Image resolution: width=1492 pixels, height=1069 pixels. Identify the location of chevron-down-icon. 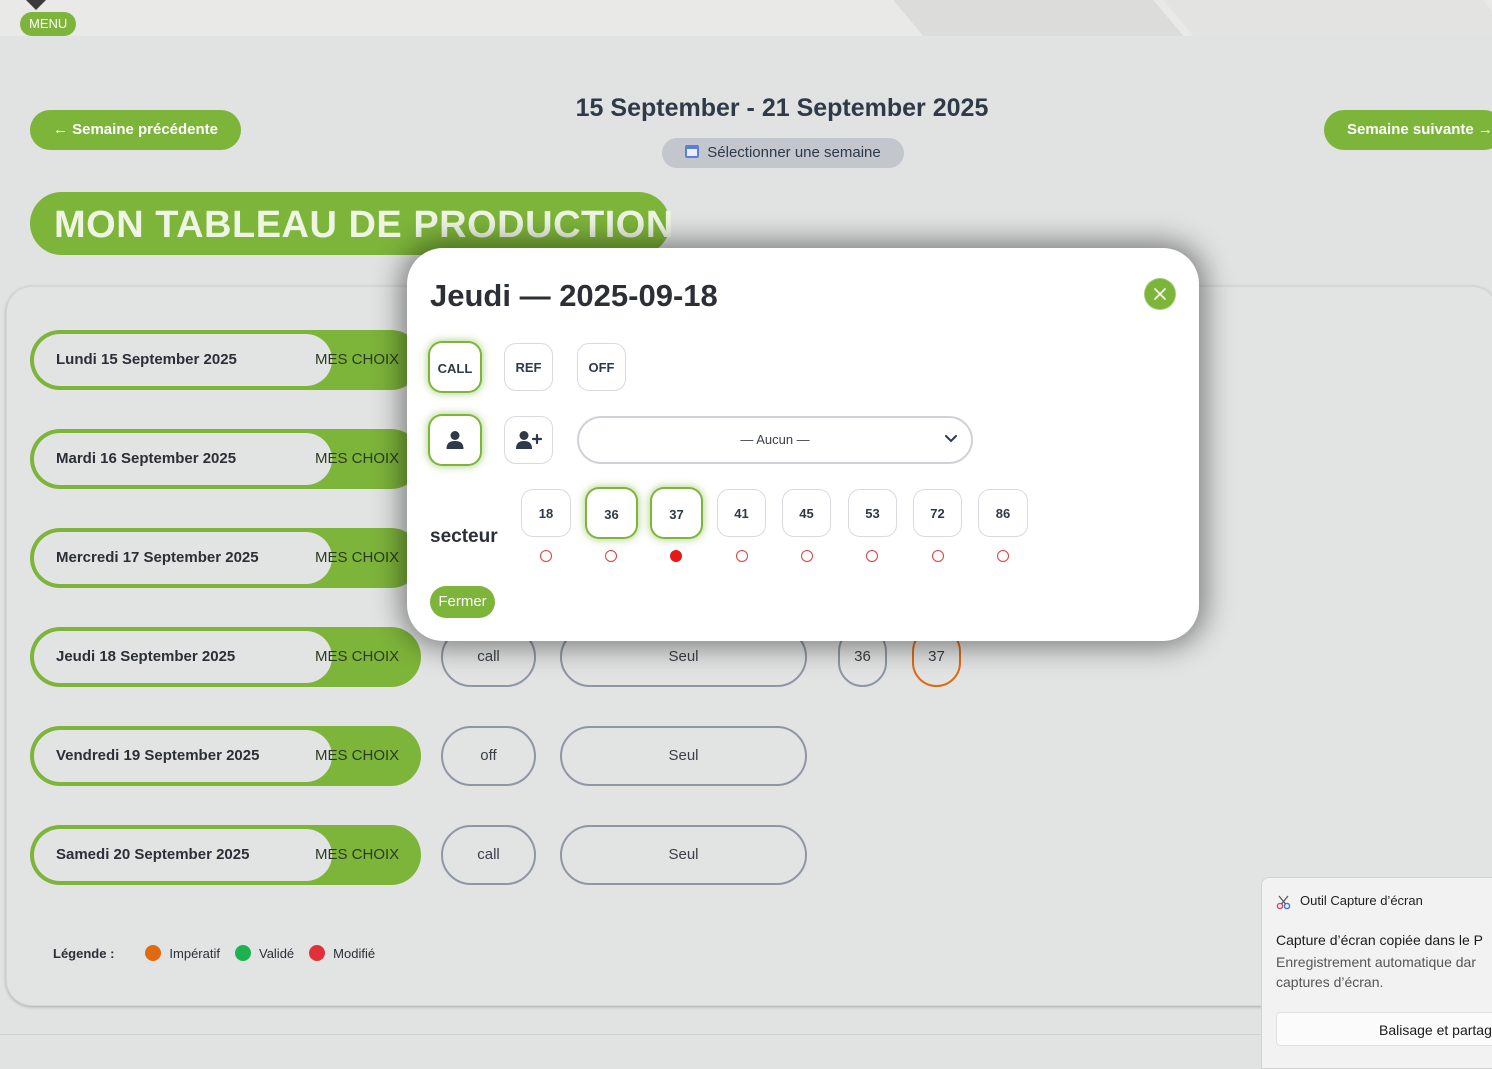
(951, 439).